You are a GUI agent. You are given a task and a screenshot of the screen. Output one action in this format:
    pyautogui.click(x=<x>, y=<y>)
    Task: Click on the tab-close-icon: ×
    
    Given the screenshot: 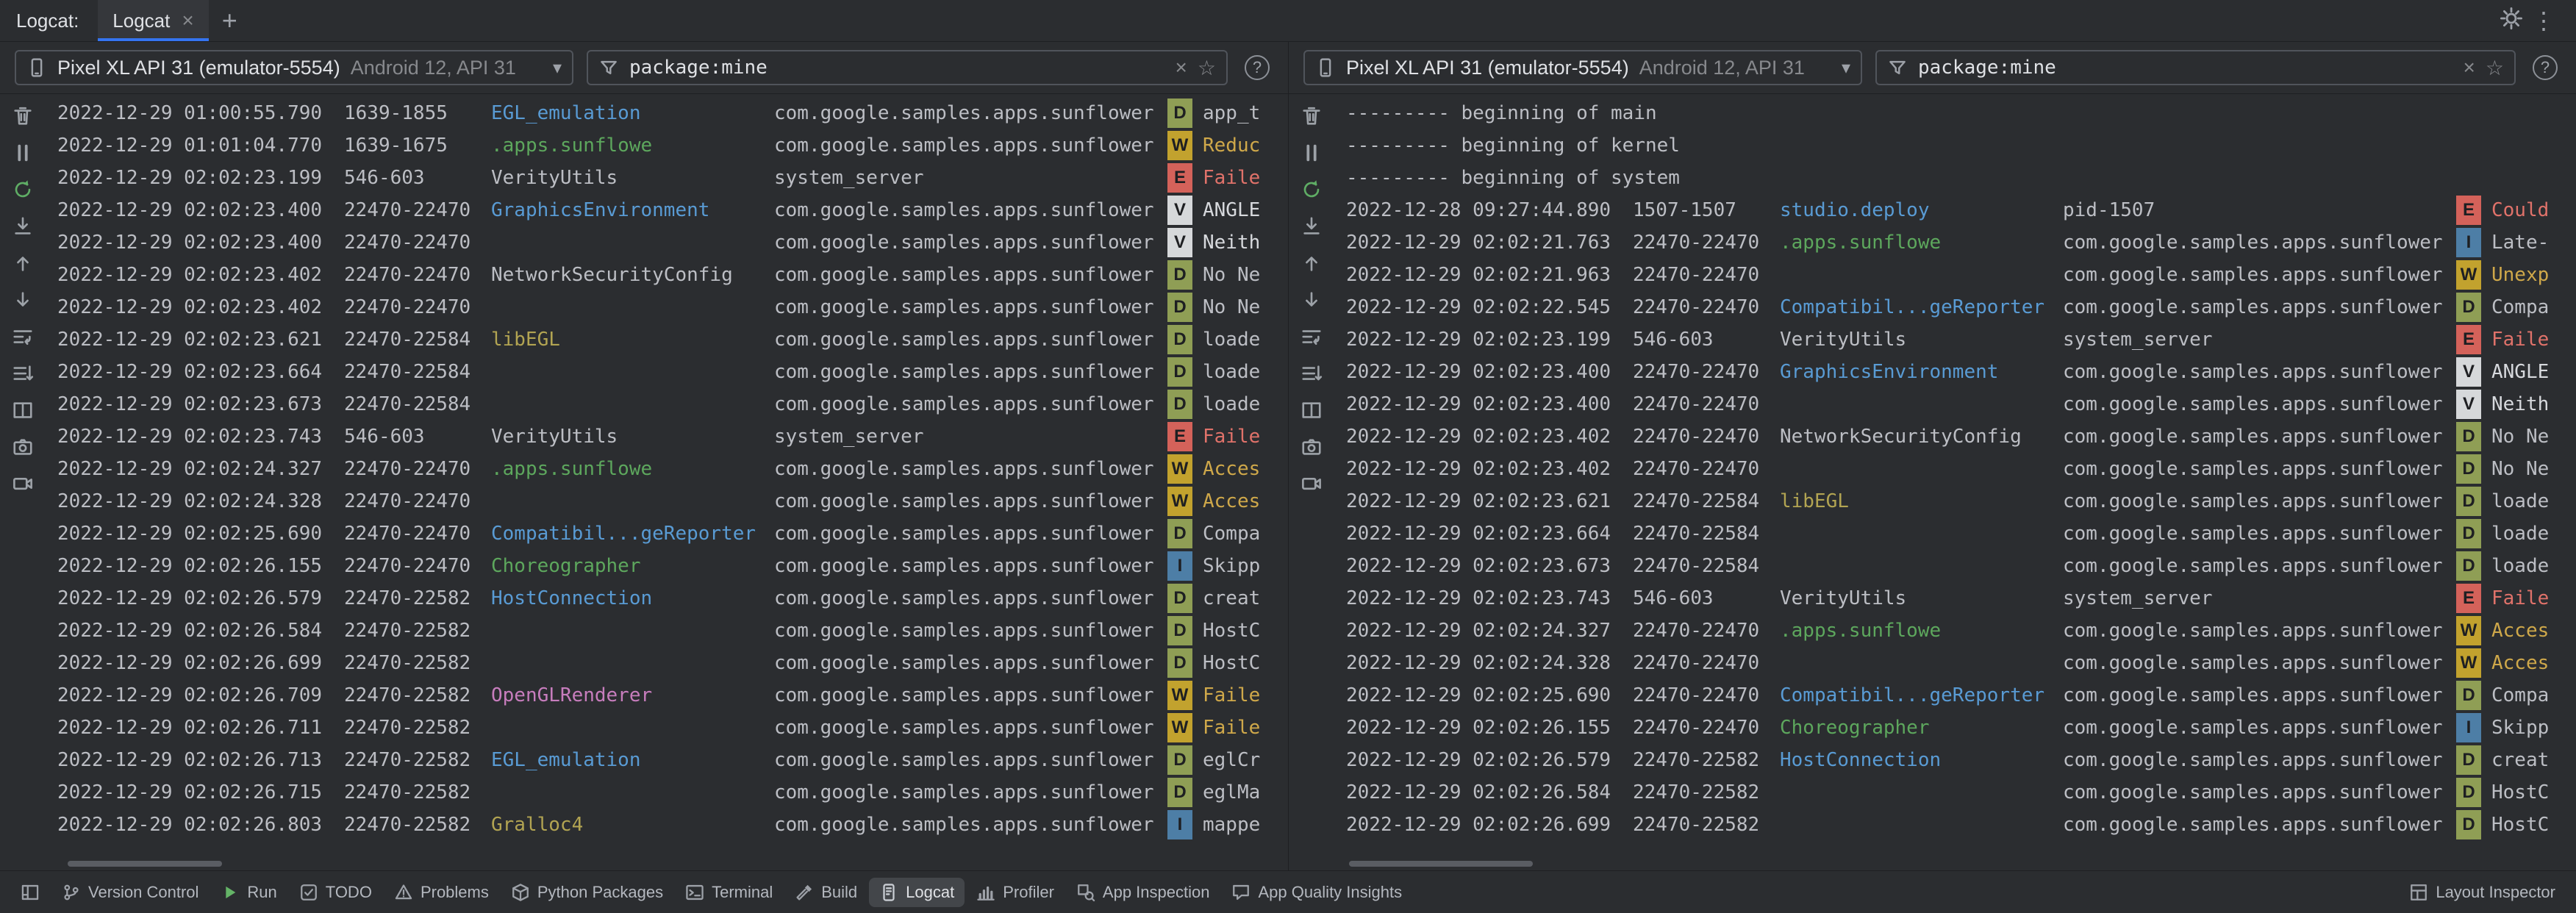 What is the action you would take?
    pyautogui.click(x=187, y=20)
    